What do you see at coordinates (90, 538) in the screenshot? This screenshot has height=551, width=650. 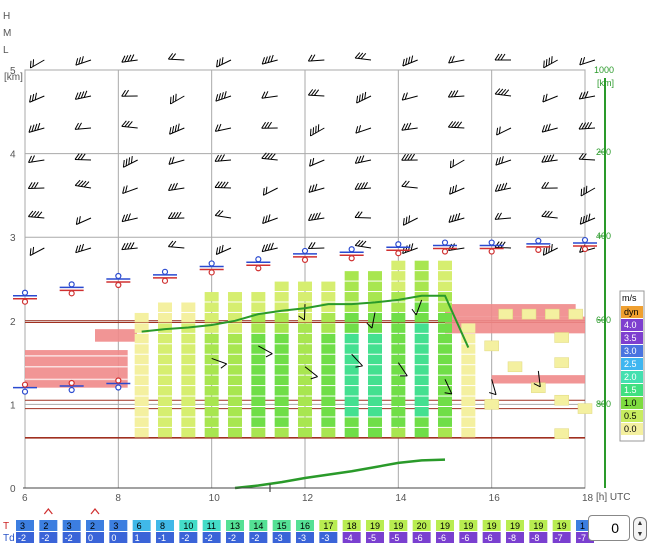 I see `dewpoint-value: 0` at bounding box center [90, 538].